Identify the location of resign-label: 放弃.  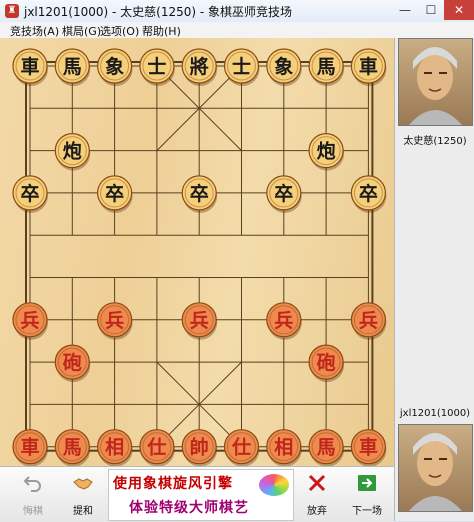
(317, 511).